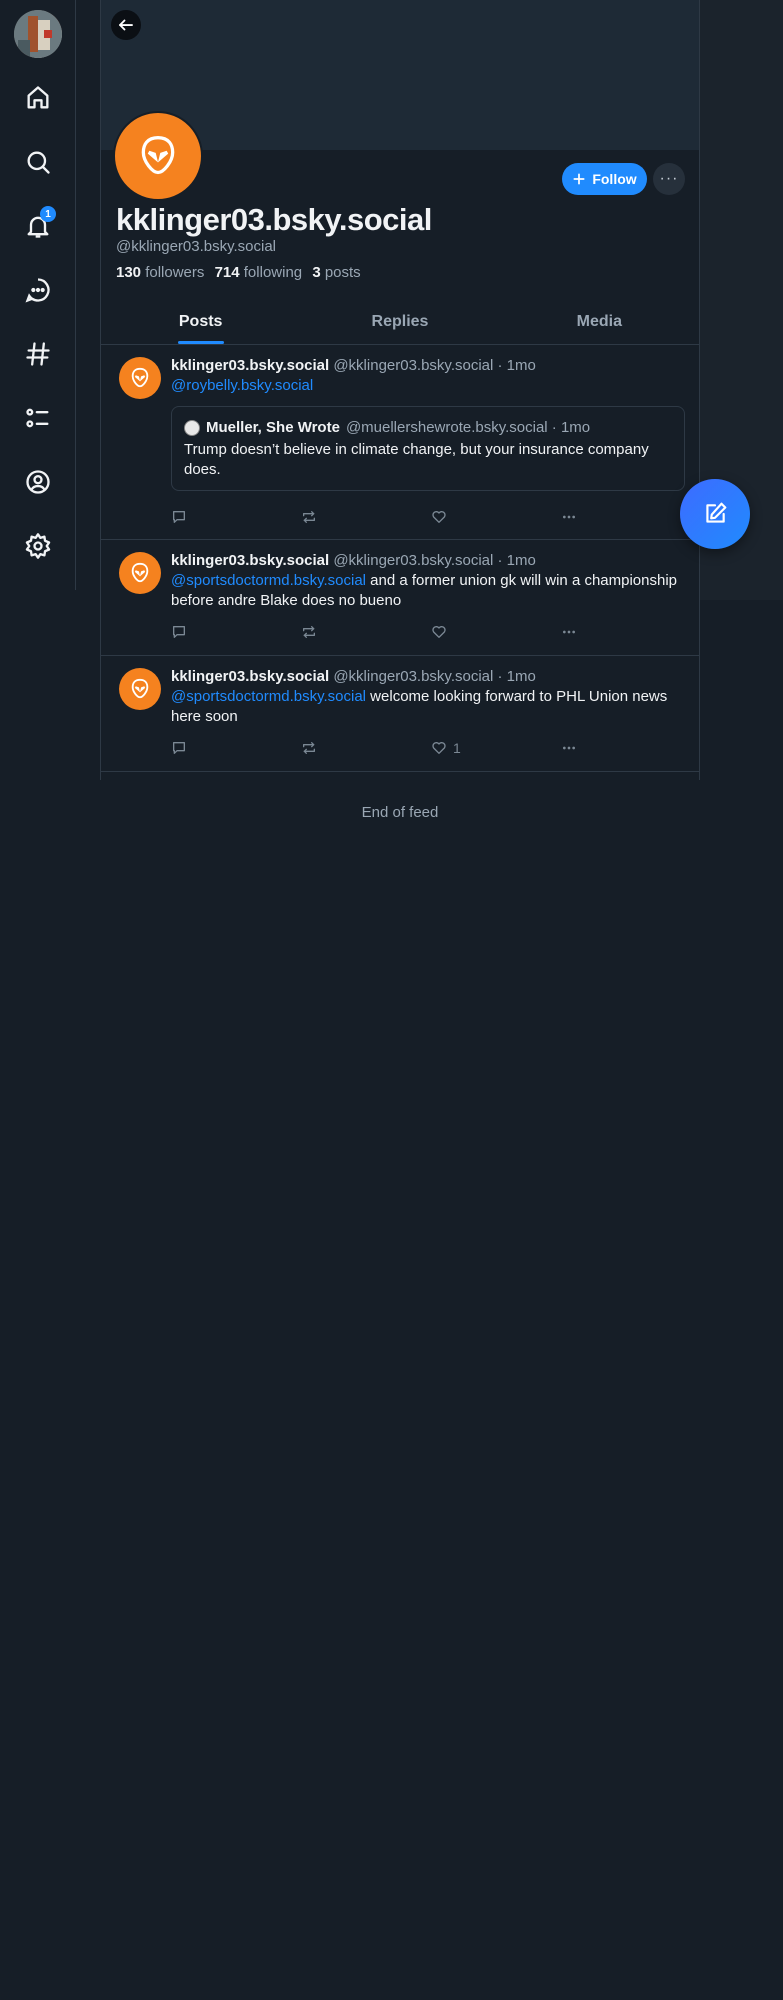 Image resolution: width=783 pixels, height=2000 pixels. I want to click on nav-profile, so click(38, 482).